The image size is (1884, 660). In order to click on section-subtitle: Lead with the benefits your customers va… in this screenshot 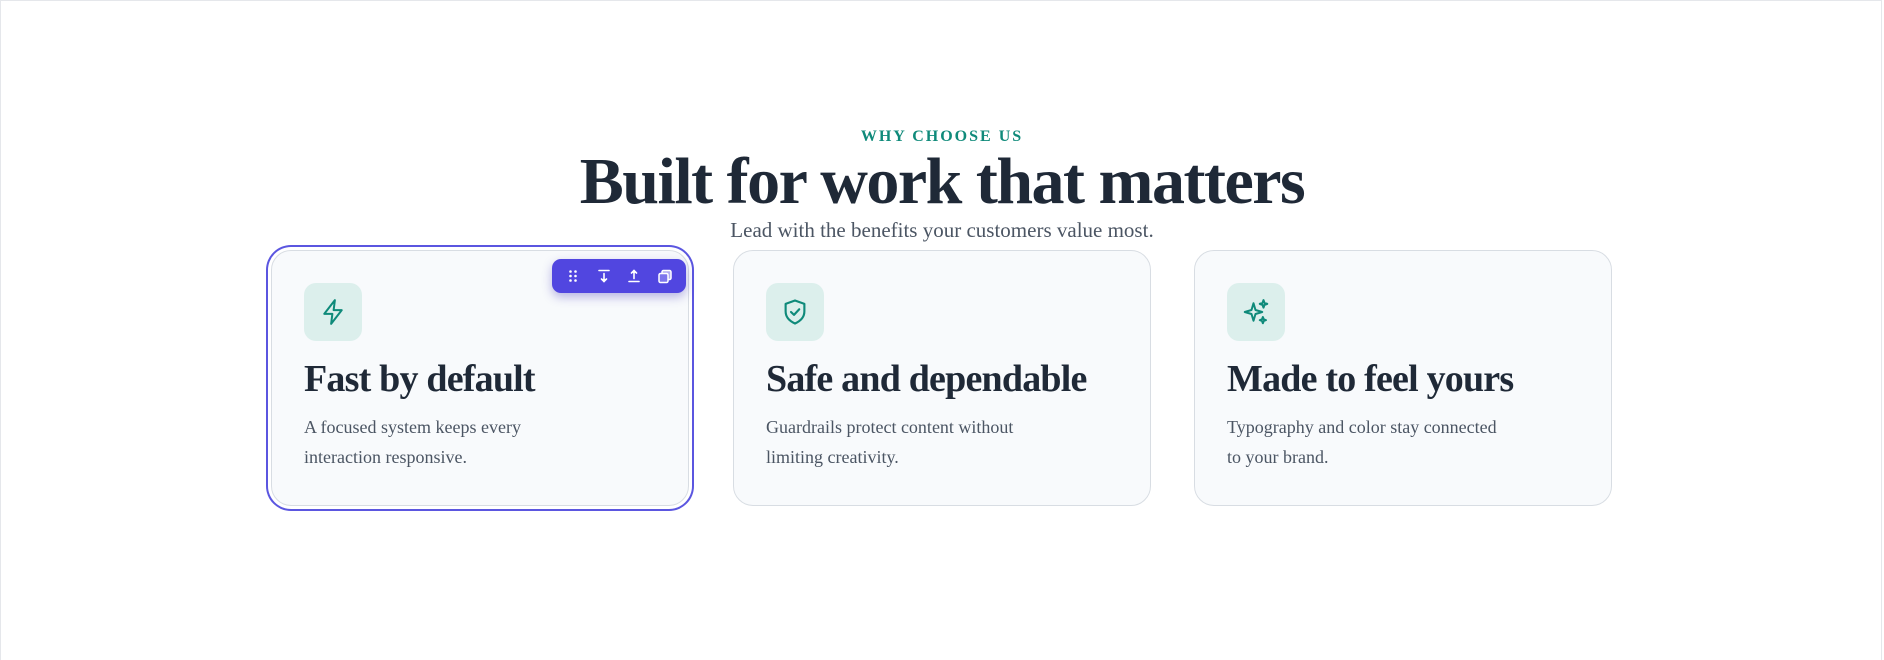, I will do `click(942, 230)`.